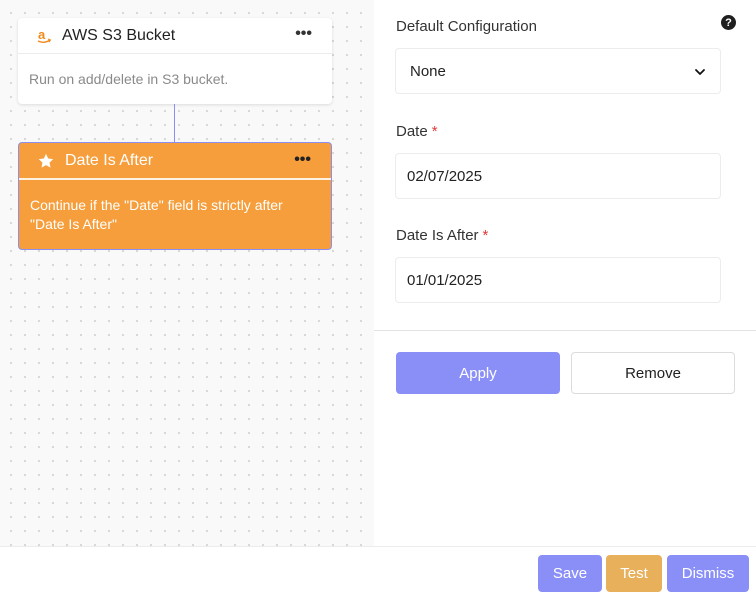 This screenshot has width=756, height=596. What do you see at coordinates (708, 573) in the screenshot?
I see `dismiss-button: Dismiss` at bounding box center [708, 573].